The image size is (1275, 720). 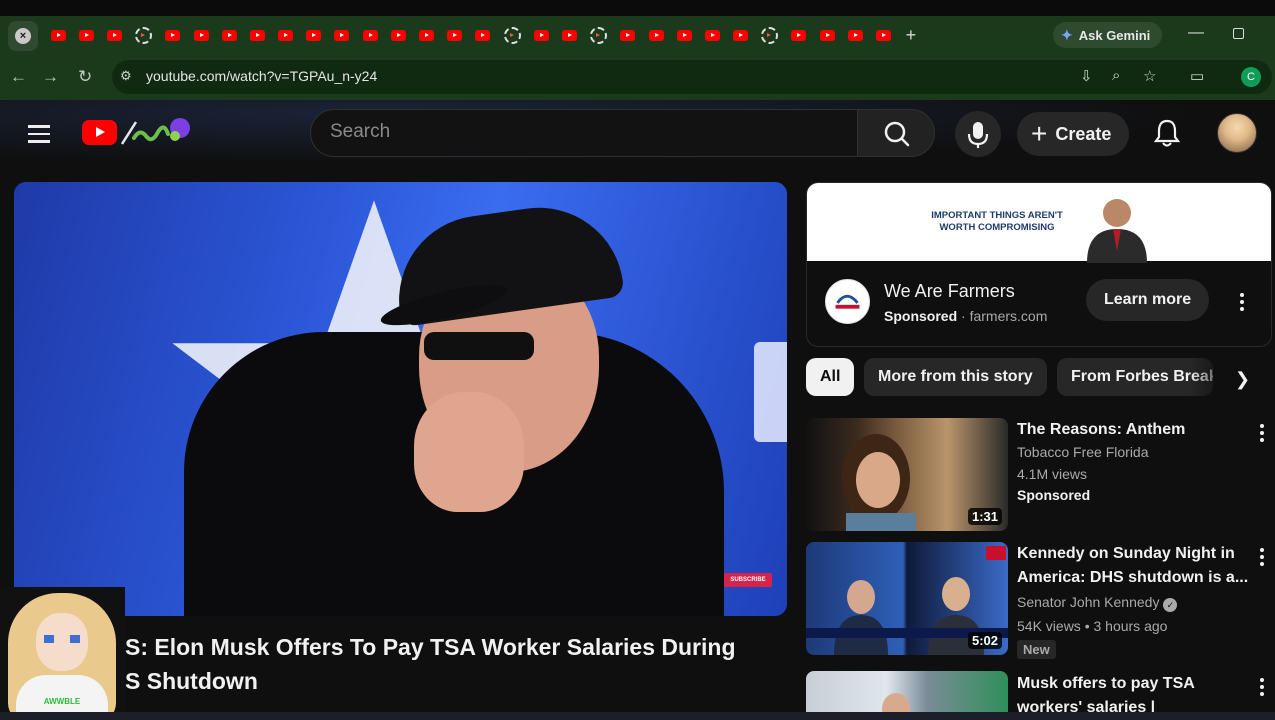 What do you see at coordinates (1133, 430) in the screenshot?
I see `rec-title: The Reasons: Anthem` at bounding box center [1133, 430].